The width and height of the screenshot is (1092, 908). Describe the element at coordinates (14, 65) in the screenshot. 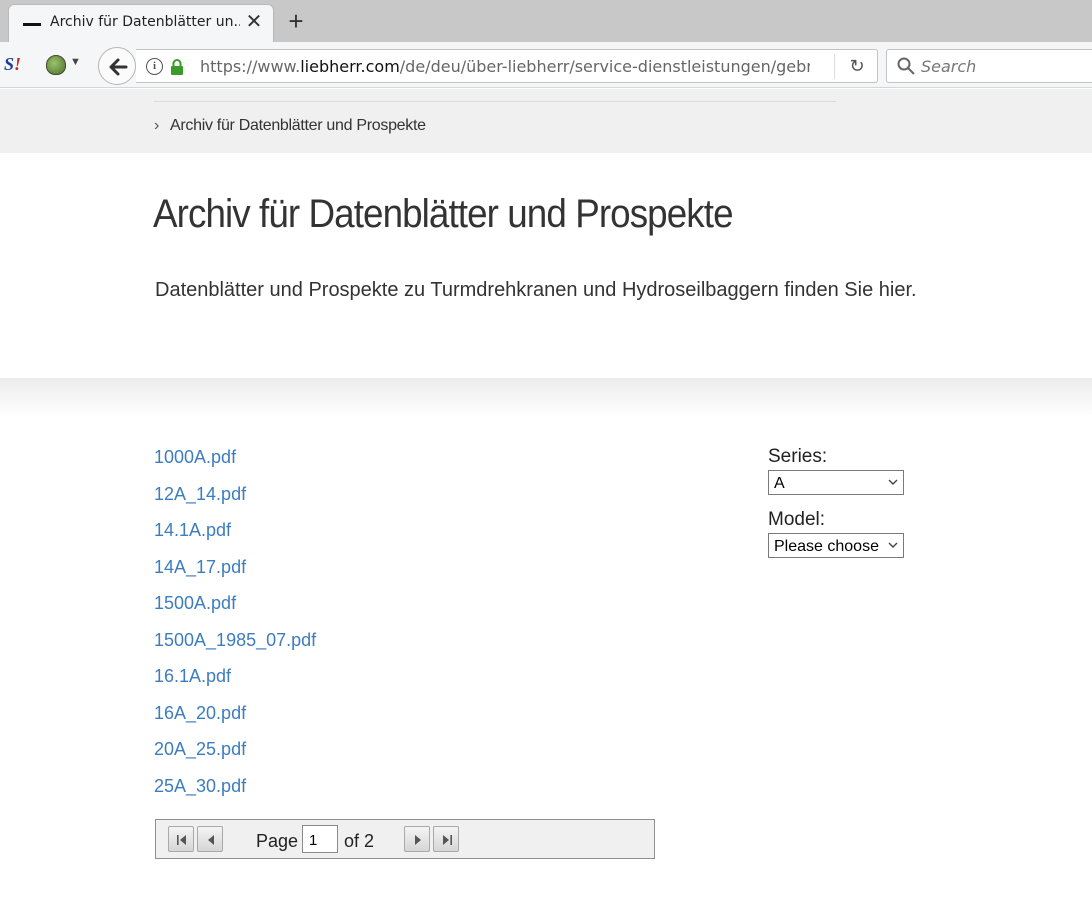

I see `extension-s-icon: S!` at that location.